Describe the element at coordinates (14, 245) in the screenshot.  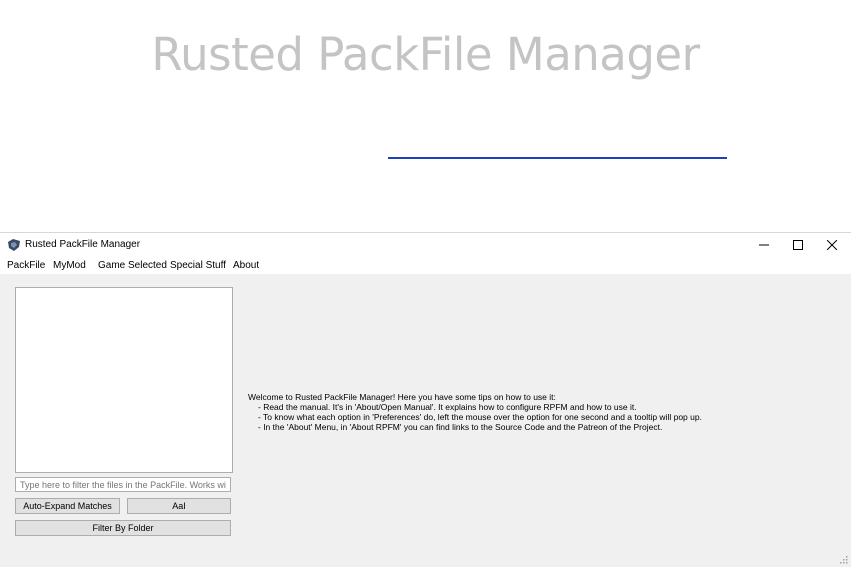
I see `app-icon` at that location.